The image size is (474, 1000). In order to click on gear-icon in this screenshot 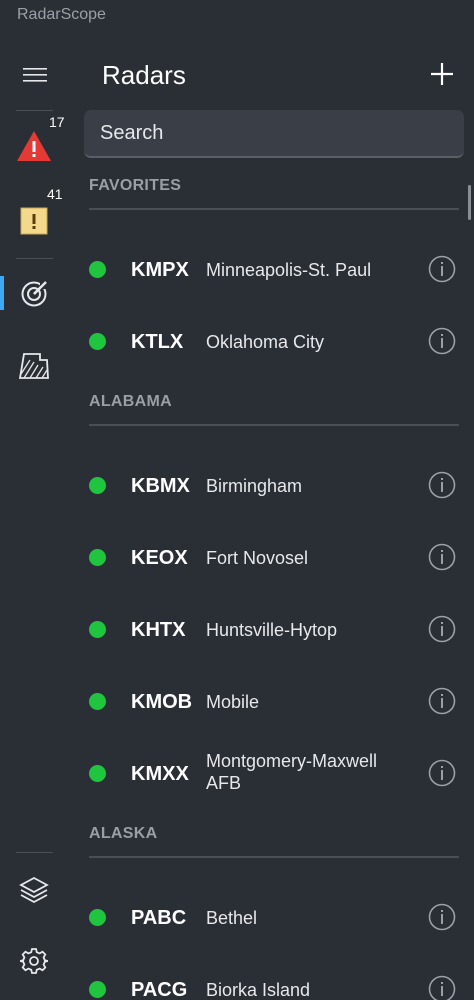, I will do `click(34, 961)`.